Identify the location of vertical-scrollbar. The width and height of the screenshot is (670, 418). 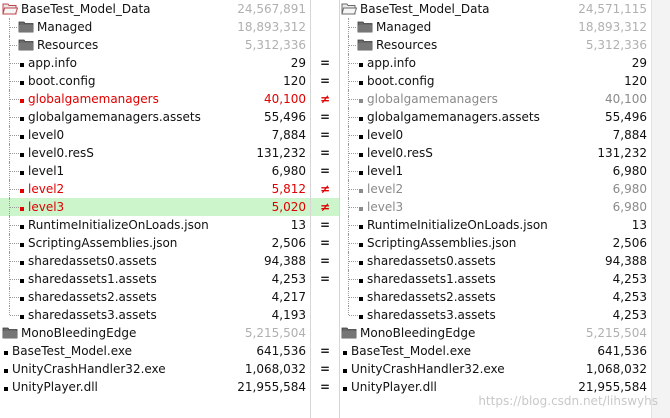
(660, 209).